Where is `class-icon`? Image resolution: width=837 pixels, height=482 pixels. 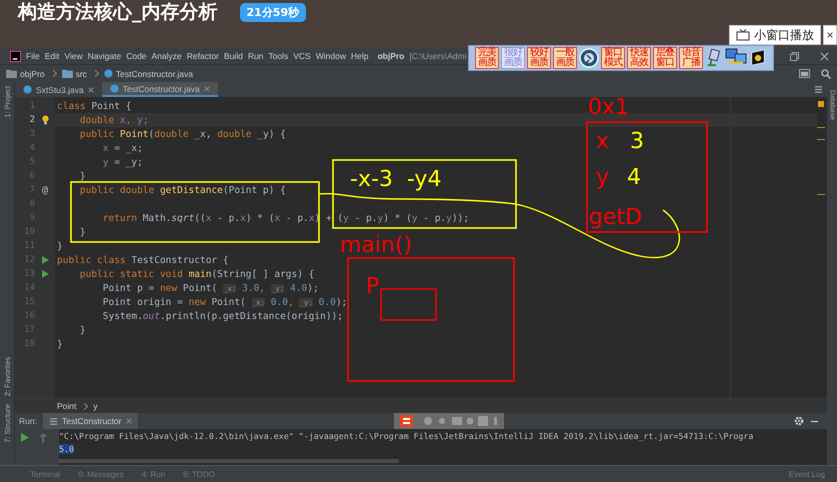 class-icon is located at coordinates (27, 89).